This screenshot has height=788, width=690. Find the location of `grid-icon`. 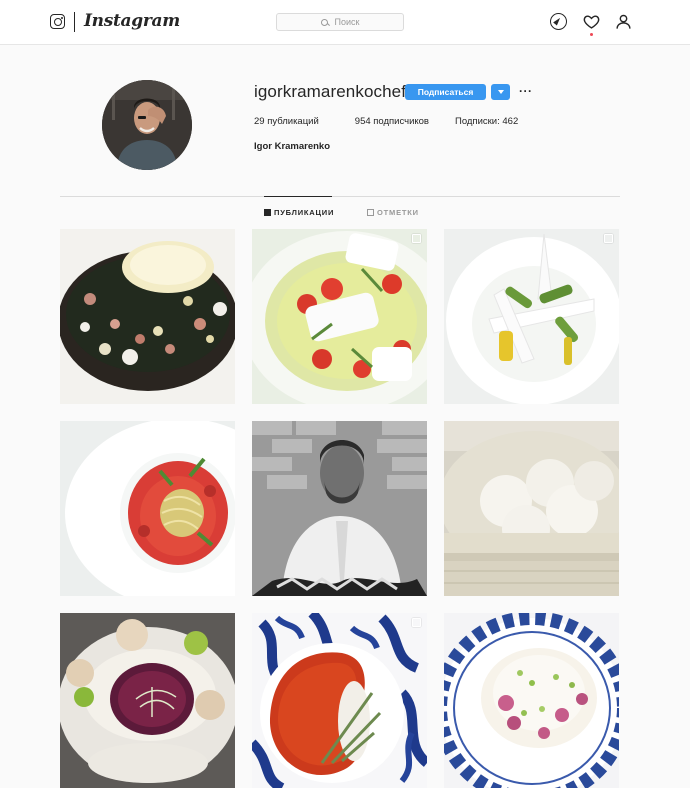

grid-icon is located at coordinates (267, 212).